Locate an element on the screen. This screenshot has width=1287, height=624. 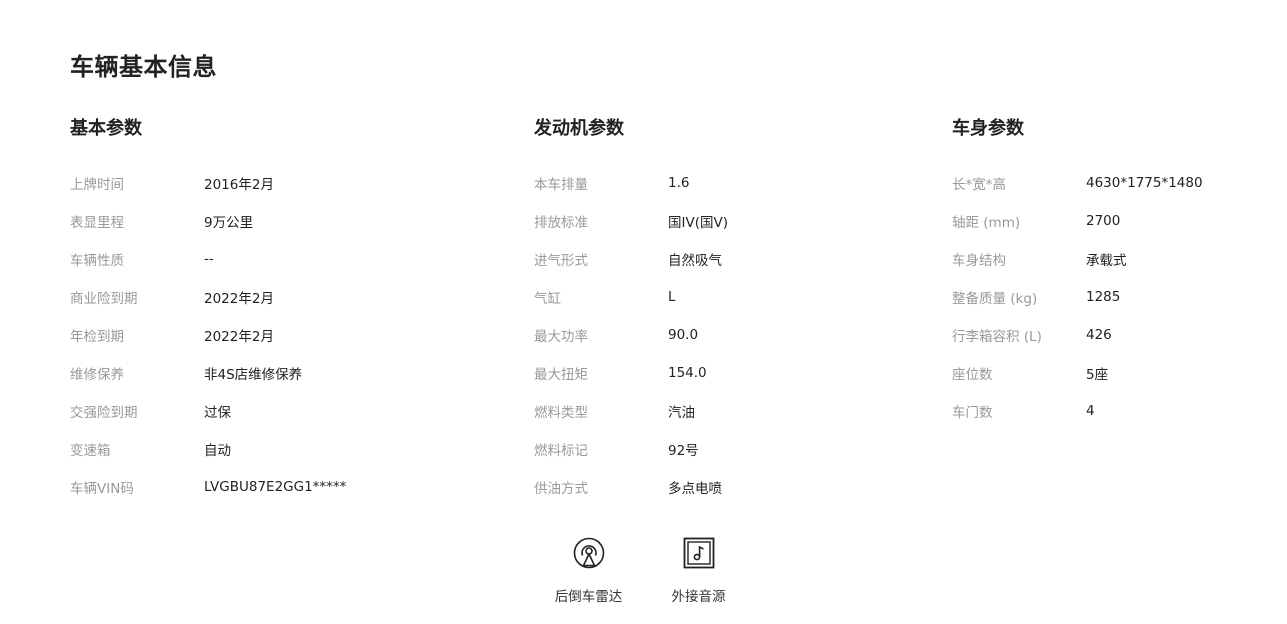
param-row-body-structure: 车身结构 承载式 is located at coordinates (1112, 259).